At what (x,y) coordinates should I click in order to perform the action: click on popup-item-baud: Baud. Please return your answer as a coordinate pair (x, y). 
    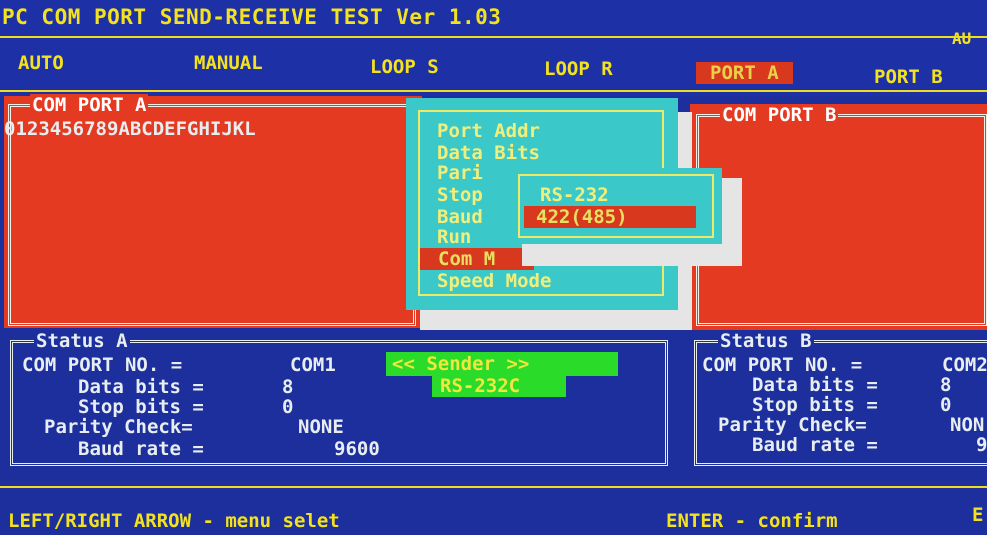
    Looking at the image, I should click on (460, 217).